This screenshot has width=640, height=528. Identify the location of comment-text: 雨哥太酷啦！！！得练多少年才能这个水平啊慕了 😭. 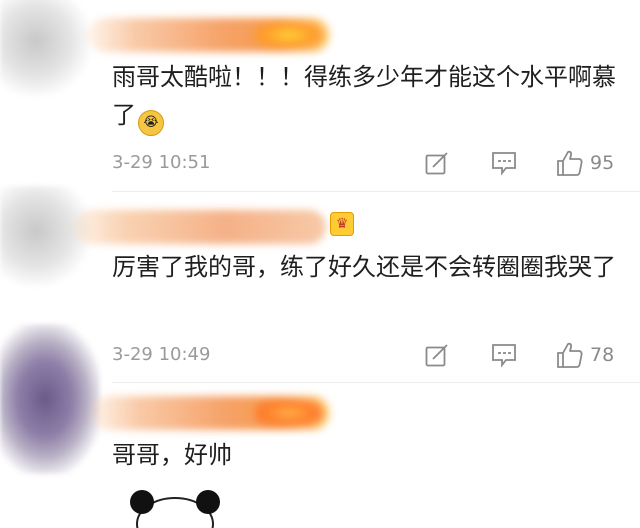
(367, 97).